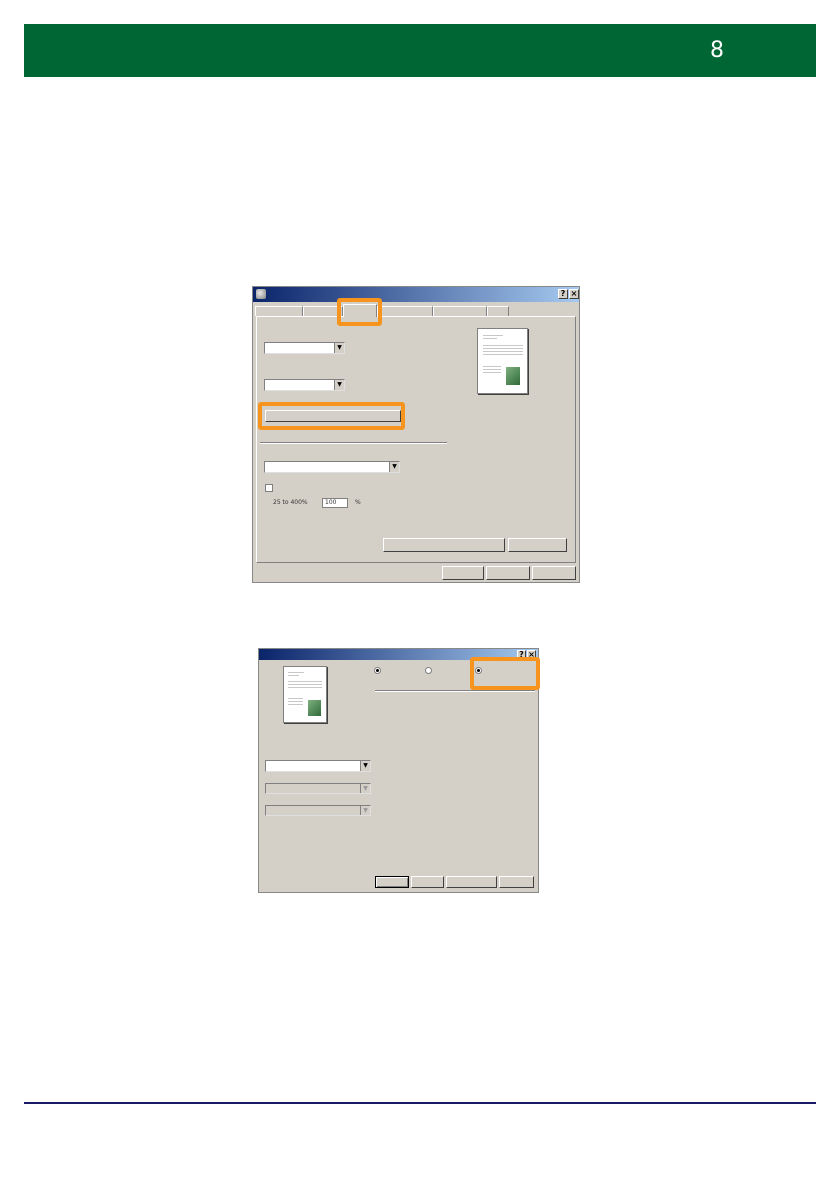 This screenshot has width=840, height=1190. What do you see at coordinates (398, 770) in the screenshot?
I see `image-options-dialog: ? × ▼ ▼ ▼` at bounding box center [398, 770].